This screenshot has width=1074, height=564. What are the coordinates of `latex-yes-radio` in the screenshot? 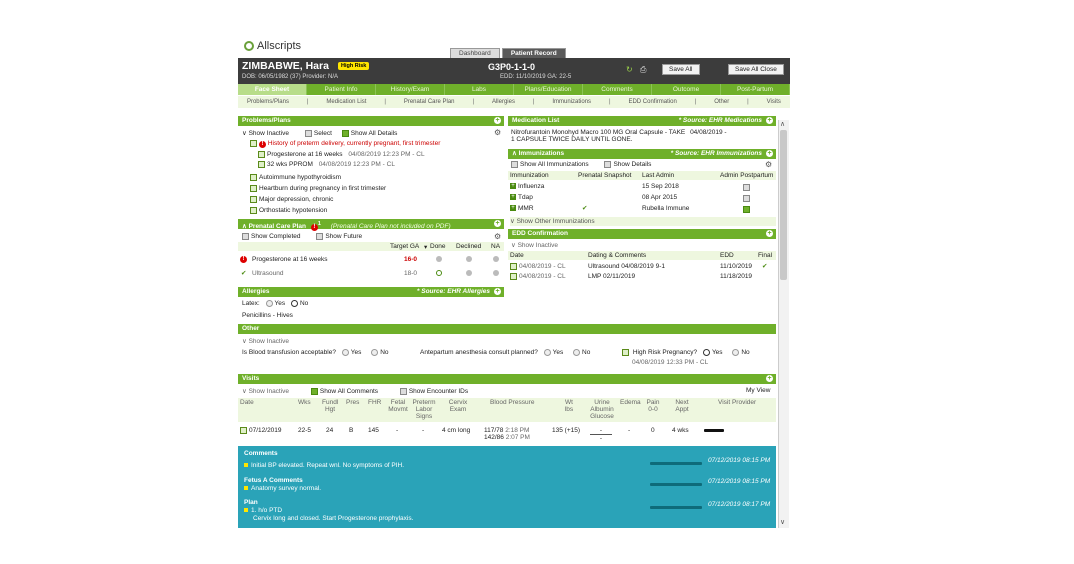 It's located at (269, 303).